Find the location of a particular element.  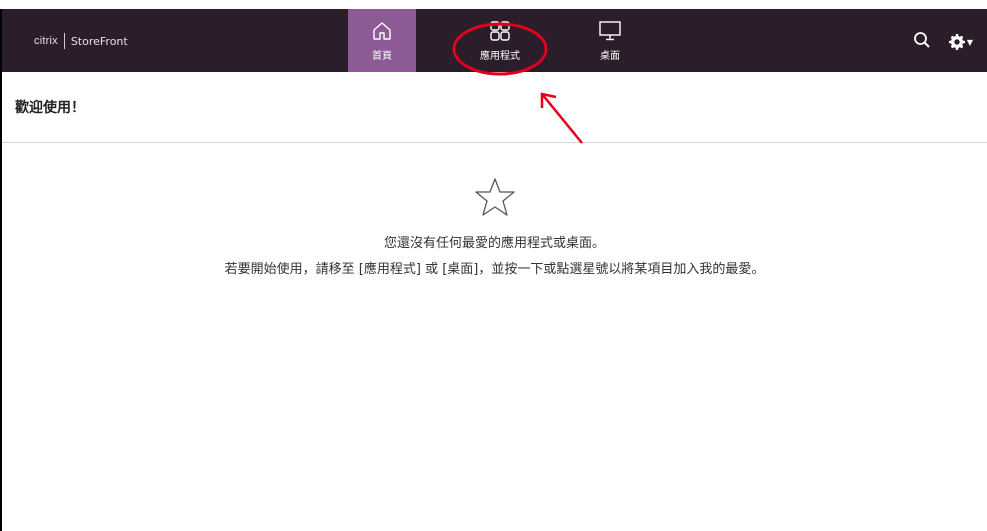

page-title: 歡迎使用！ is located at coordinates (50, 108).